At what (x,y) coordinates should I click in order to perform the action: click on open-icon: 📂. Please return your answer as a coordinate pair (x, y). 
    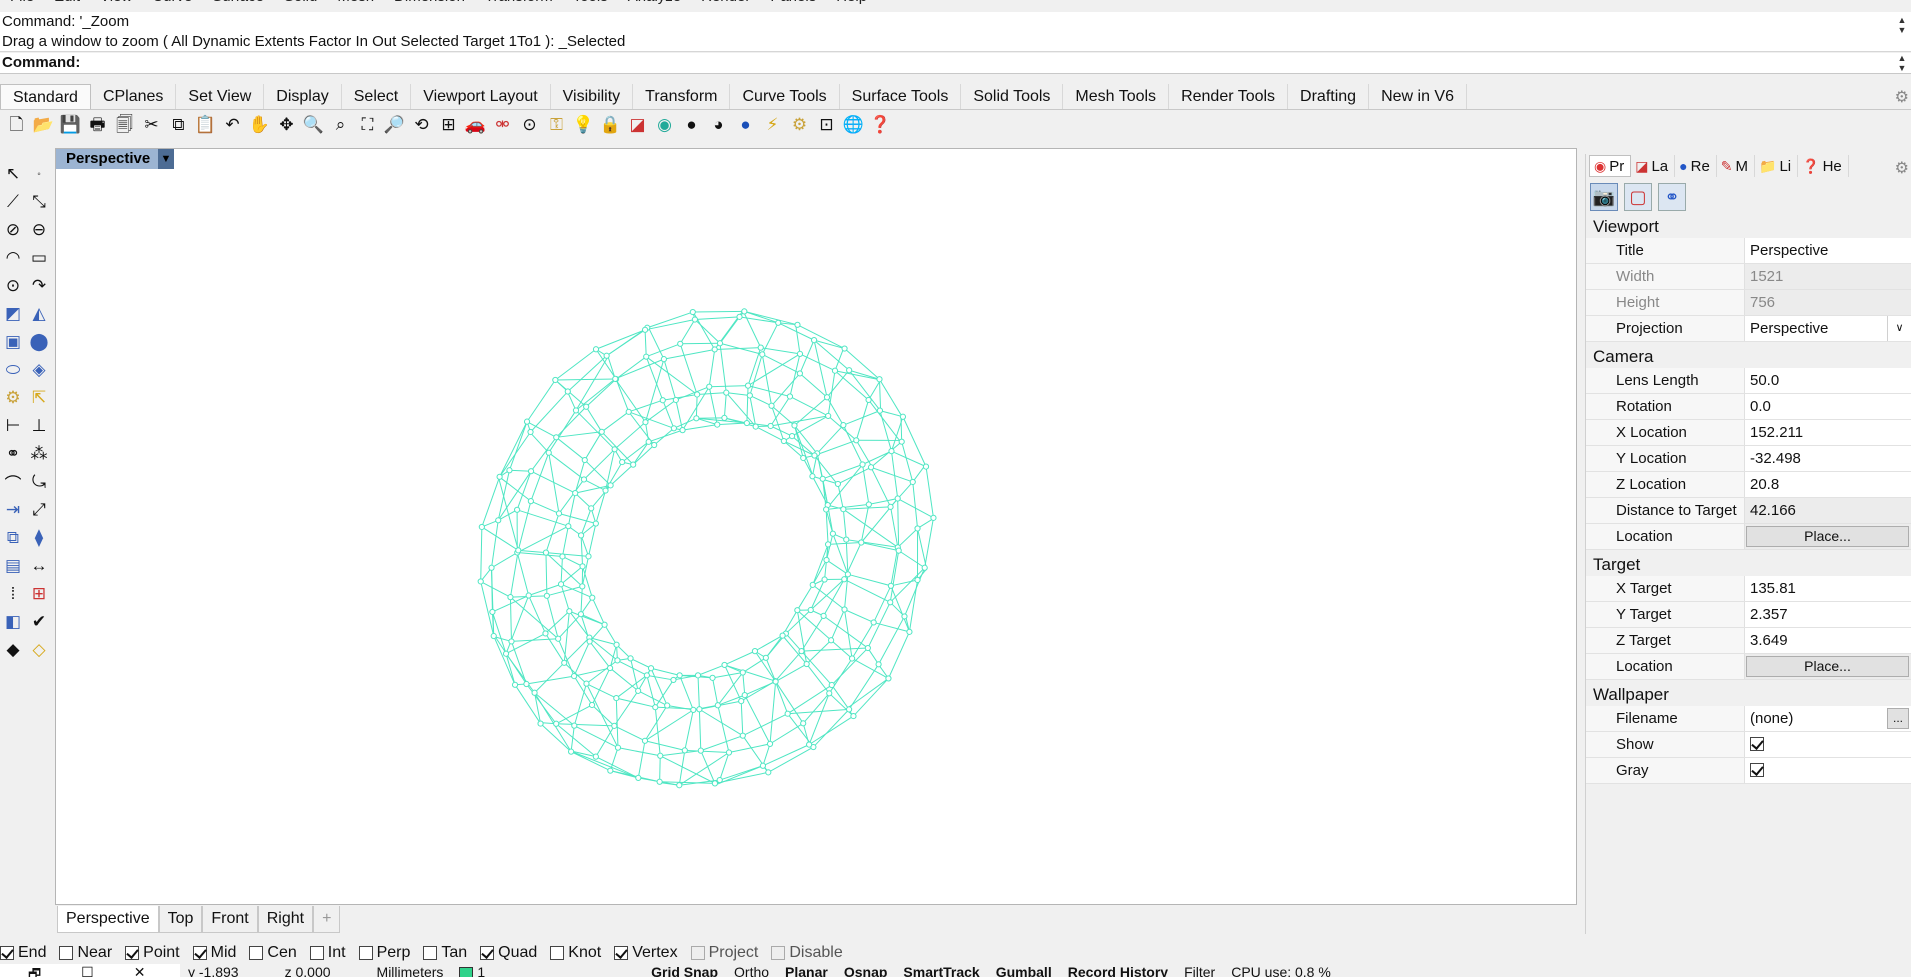
    Looking at the image, I should click on (43, 124).